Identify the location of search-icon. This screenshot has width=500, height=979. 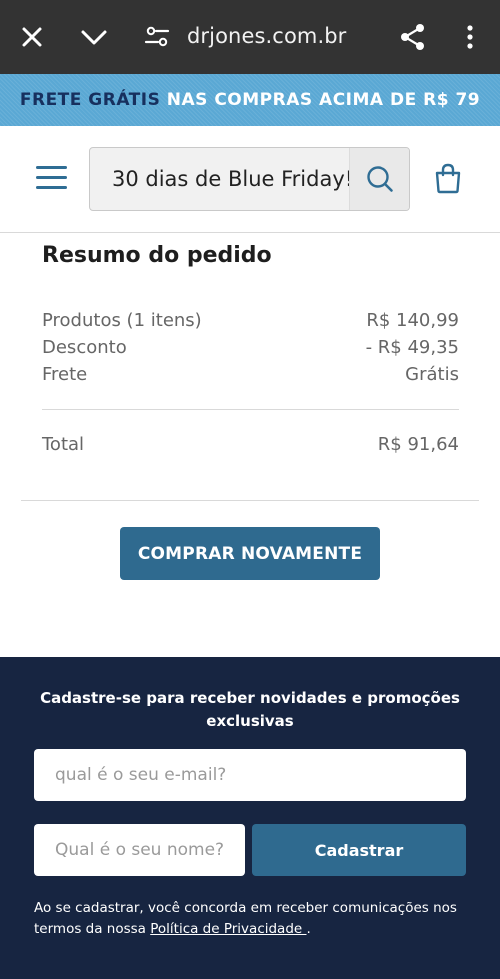
(380, 179).